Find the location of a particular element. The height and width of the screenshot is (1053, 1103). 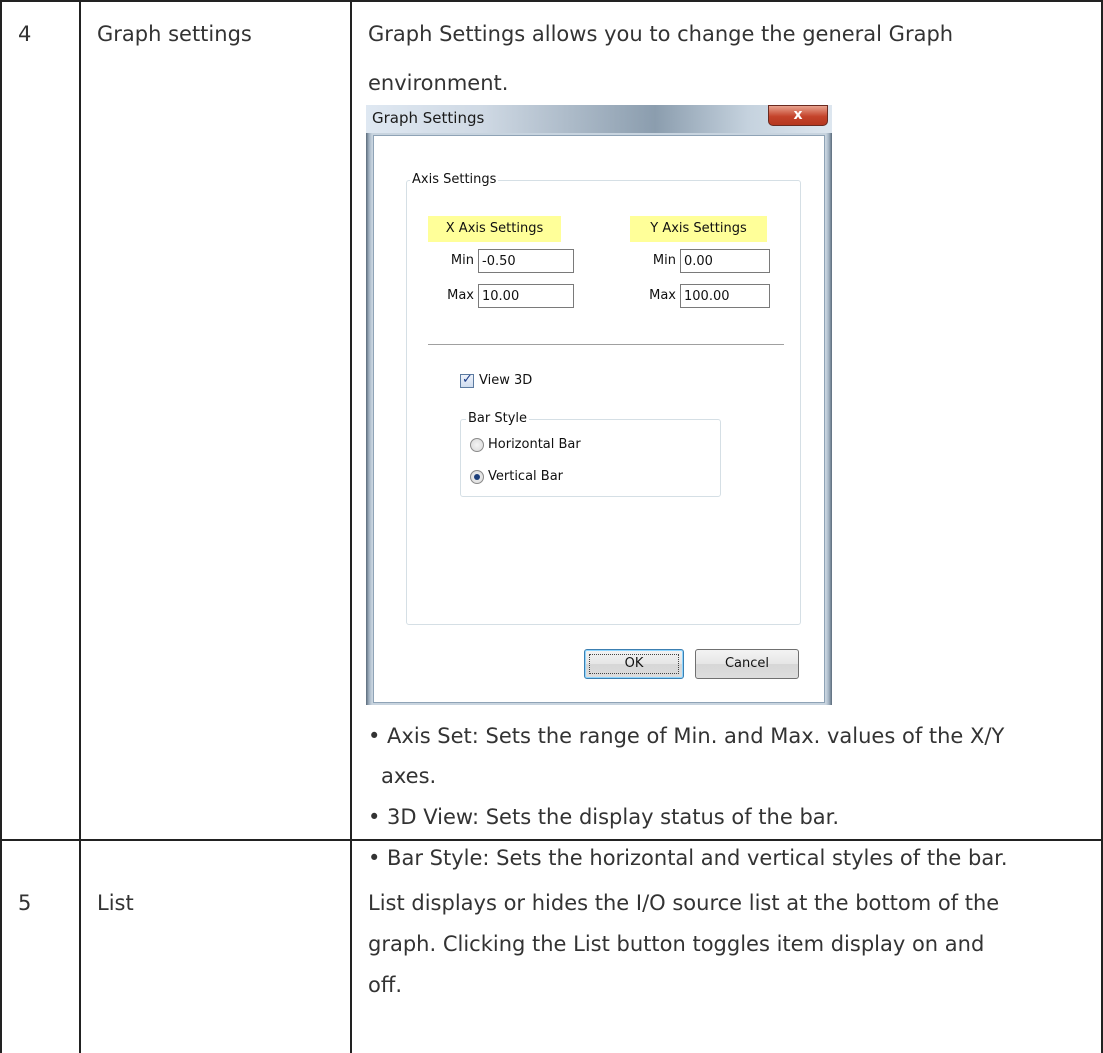

table-left-border is located at coordinates (1, 526).